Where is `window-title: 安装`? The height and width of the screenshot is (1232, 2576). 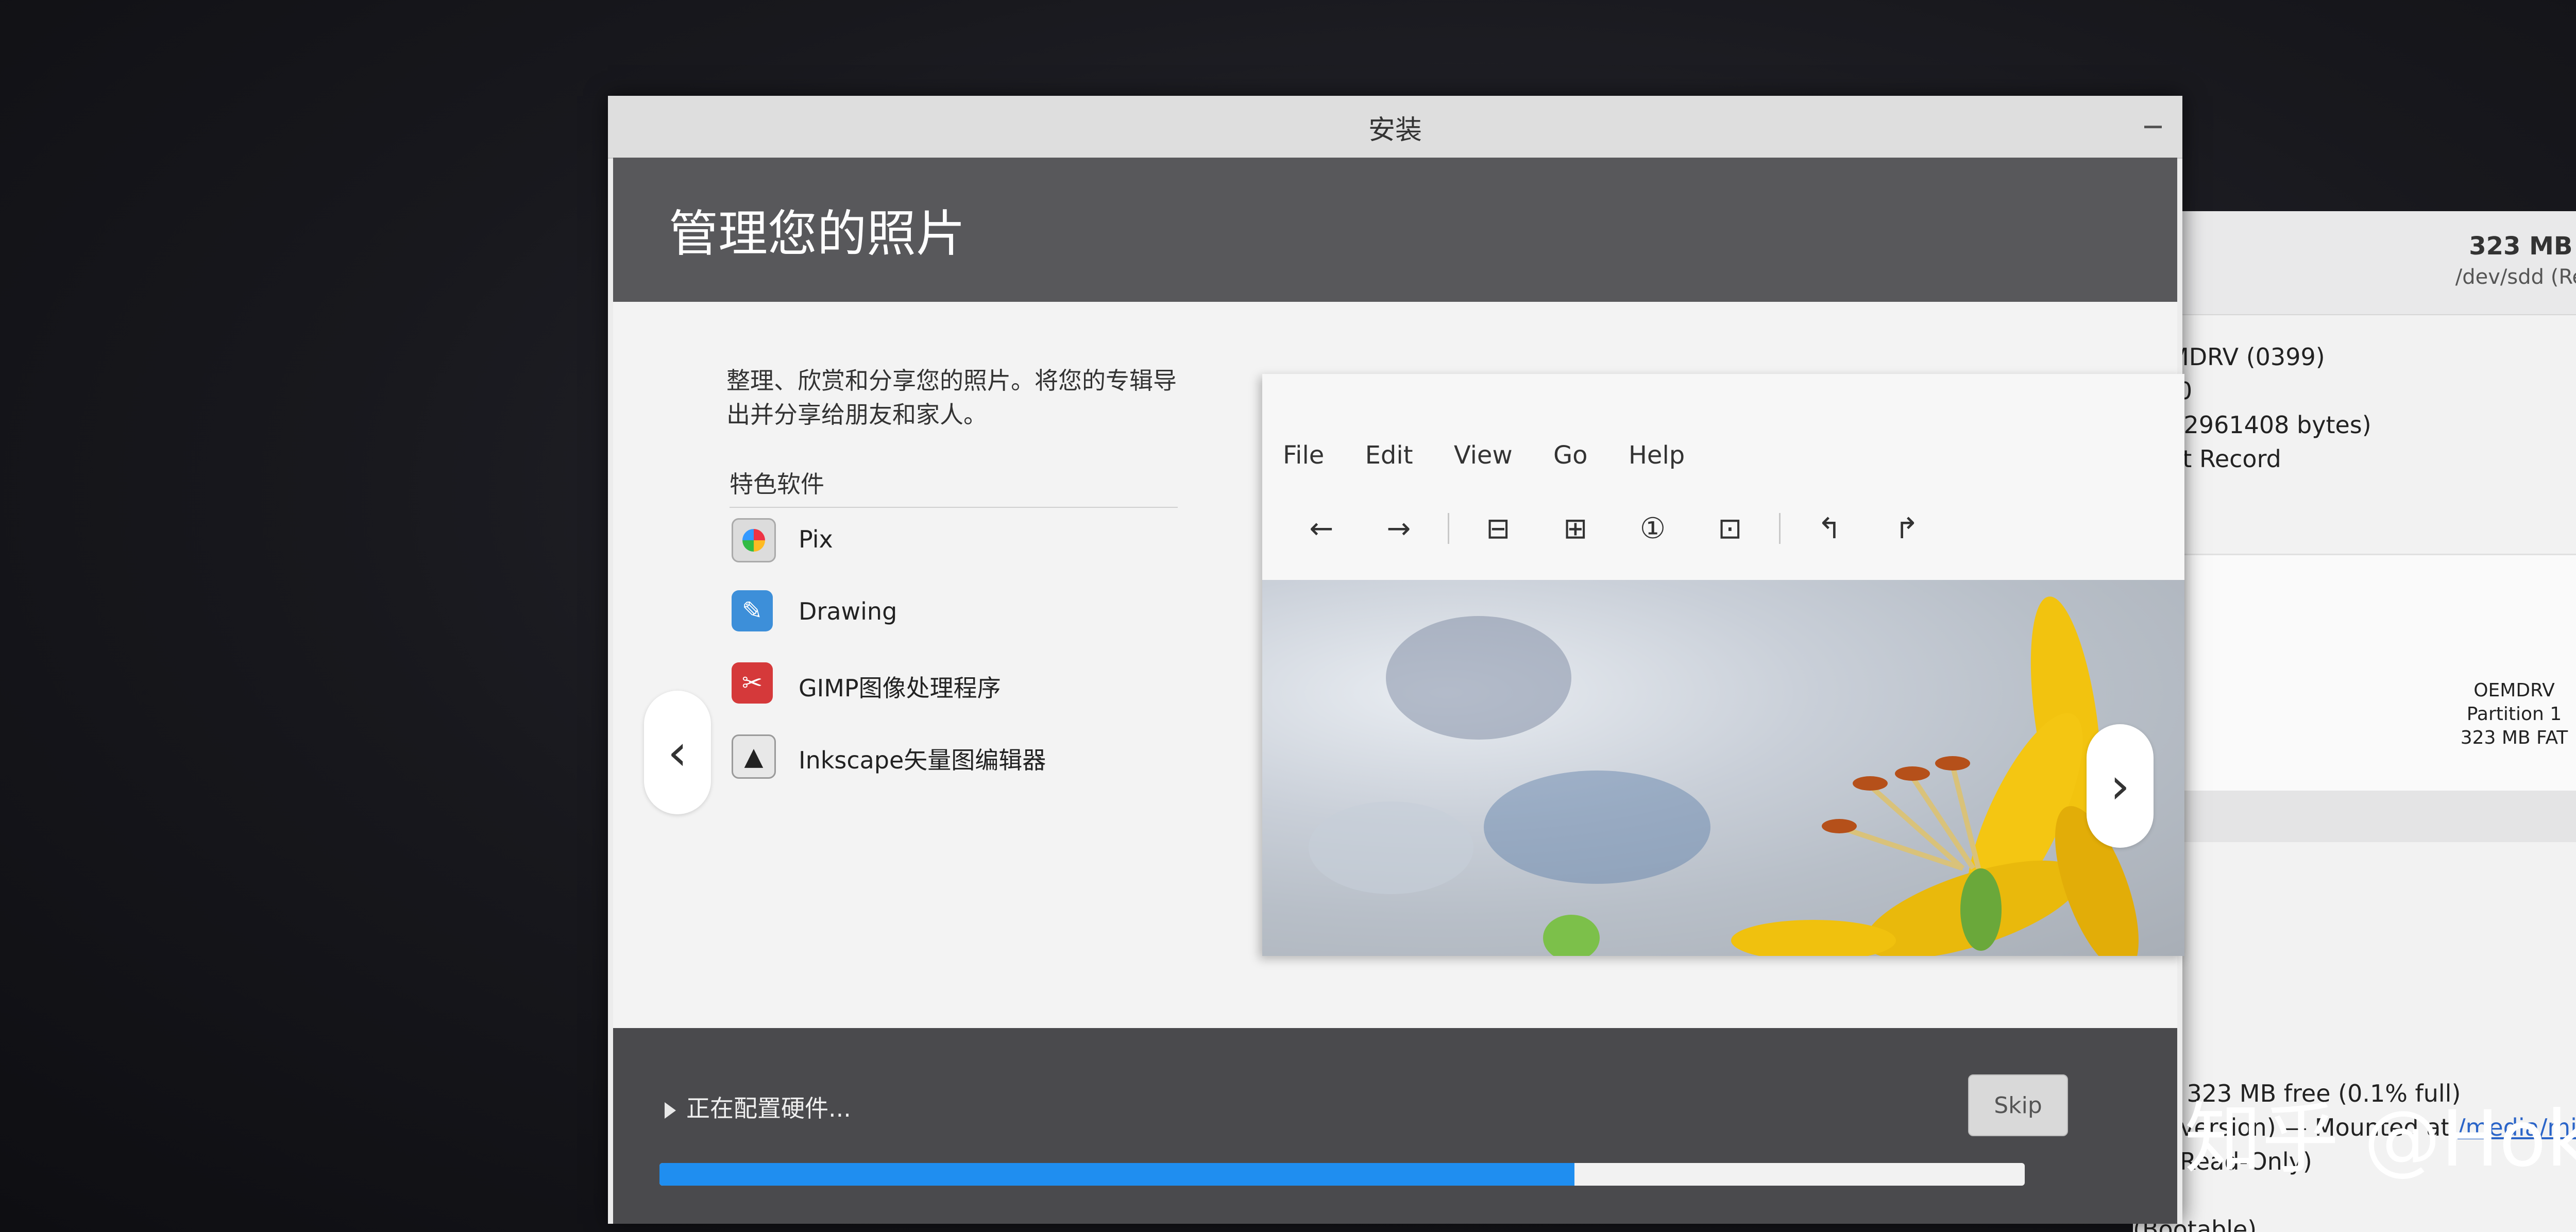 window-title: 安装 is located at coordinates (1395, 130).